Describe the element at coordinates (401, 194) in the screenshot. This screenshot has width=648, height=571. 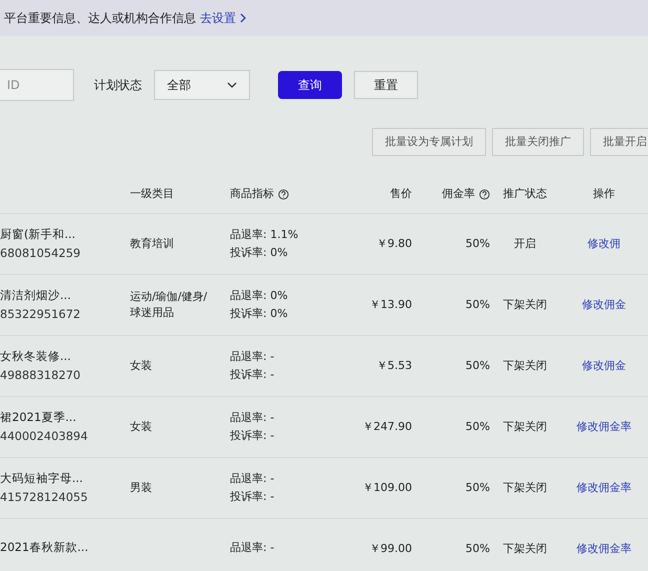
I see `column-header: 售价` at that location.